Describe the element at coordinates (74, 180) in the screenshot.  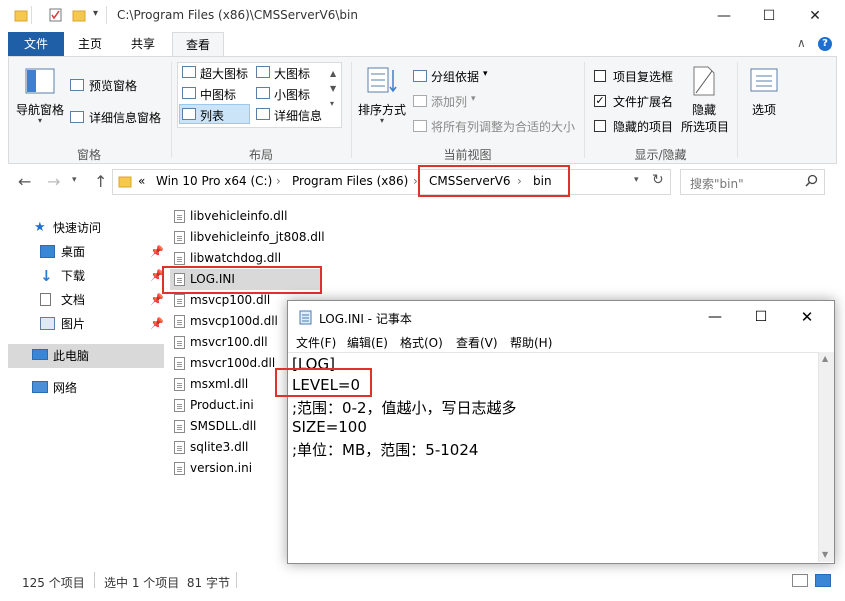
I see `recent-locations-icon: ▾` at that location.